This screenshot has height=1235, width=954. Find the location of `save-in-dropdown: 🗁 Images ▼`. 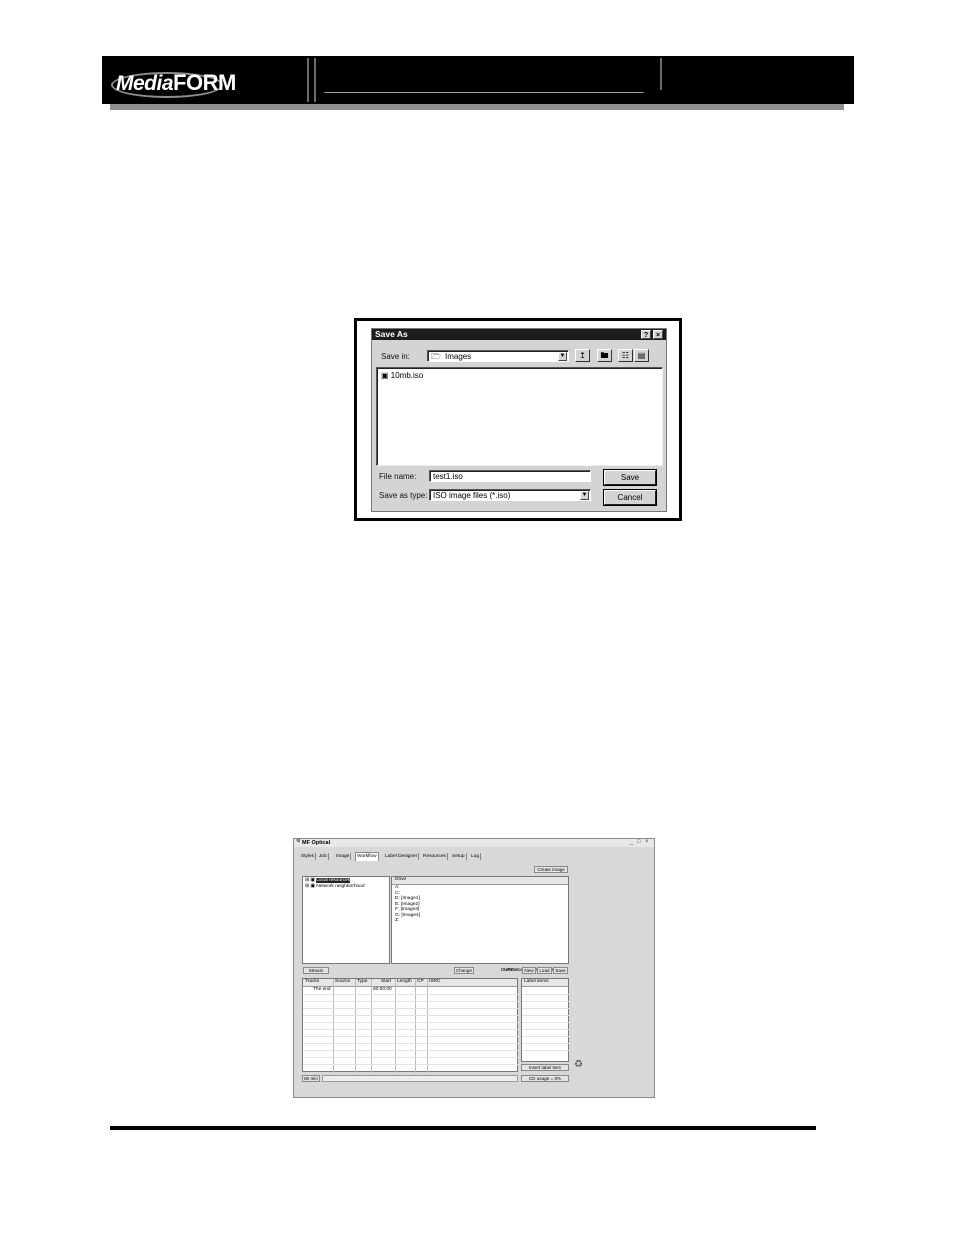

save-in-dropdown: 🗁 Images ▼ is located at coordinates (498, 356).